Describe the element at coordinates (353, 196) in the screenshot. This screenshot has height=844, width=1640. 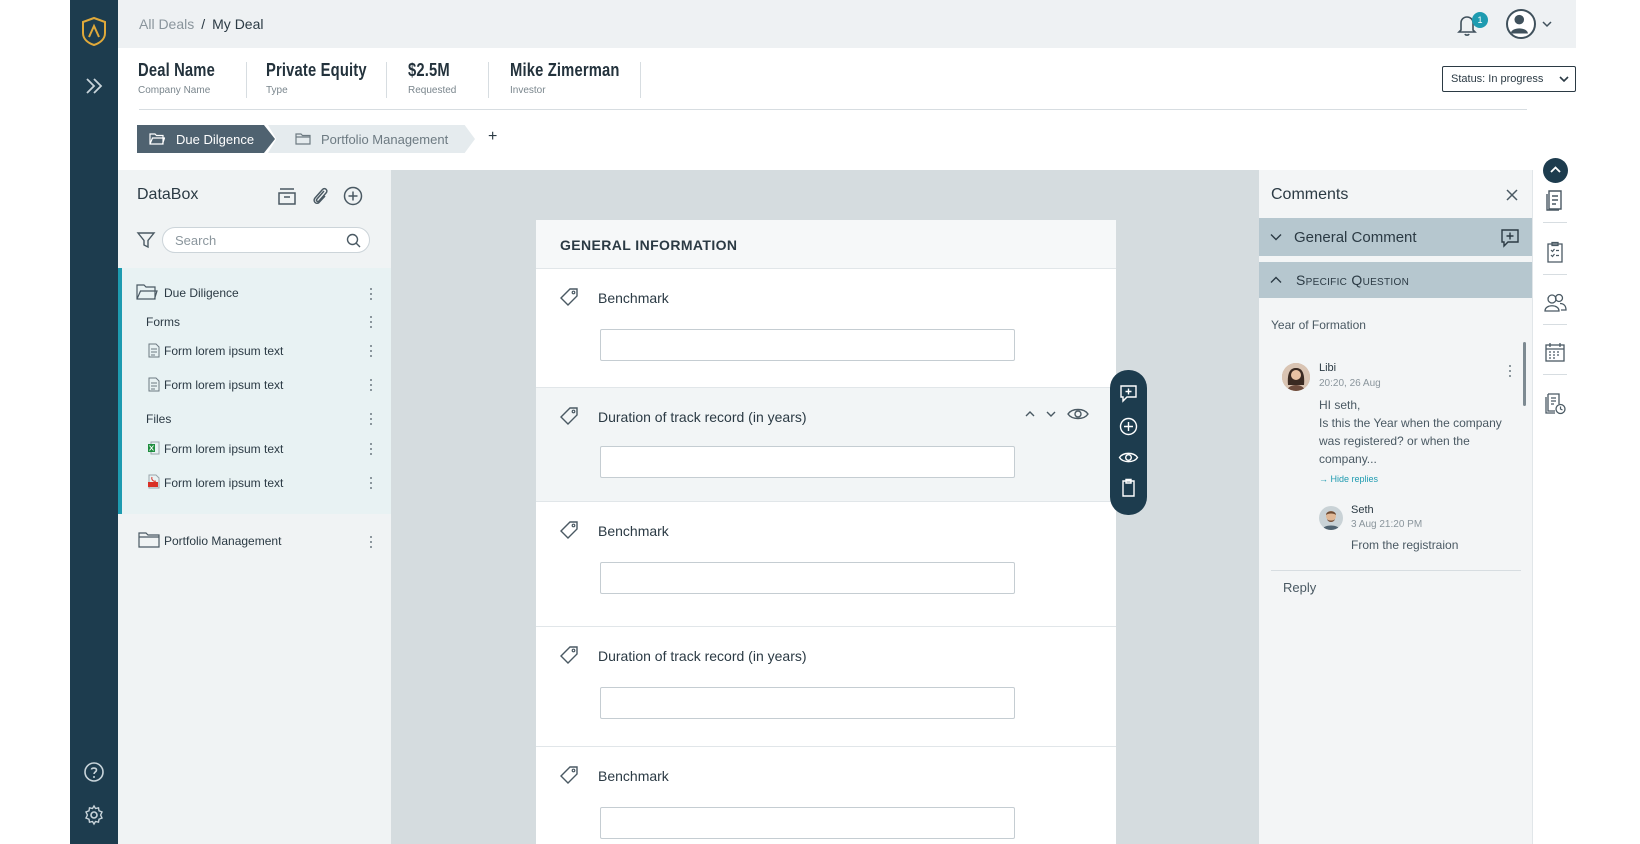
I see `add-circle-icon` at that location.